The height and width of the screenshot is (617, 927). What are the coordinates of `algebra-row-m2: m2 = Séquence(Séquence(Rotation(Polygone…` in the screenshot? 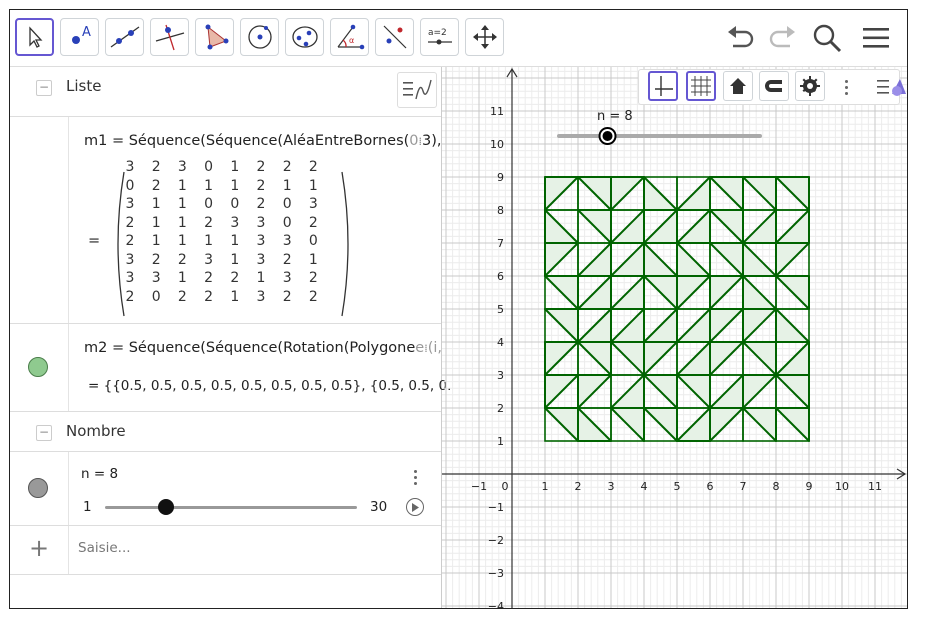 It's located at (230, 367).